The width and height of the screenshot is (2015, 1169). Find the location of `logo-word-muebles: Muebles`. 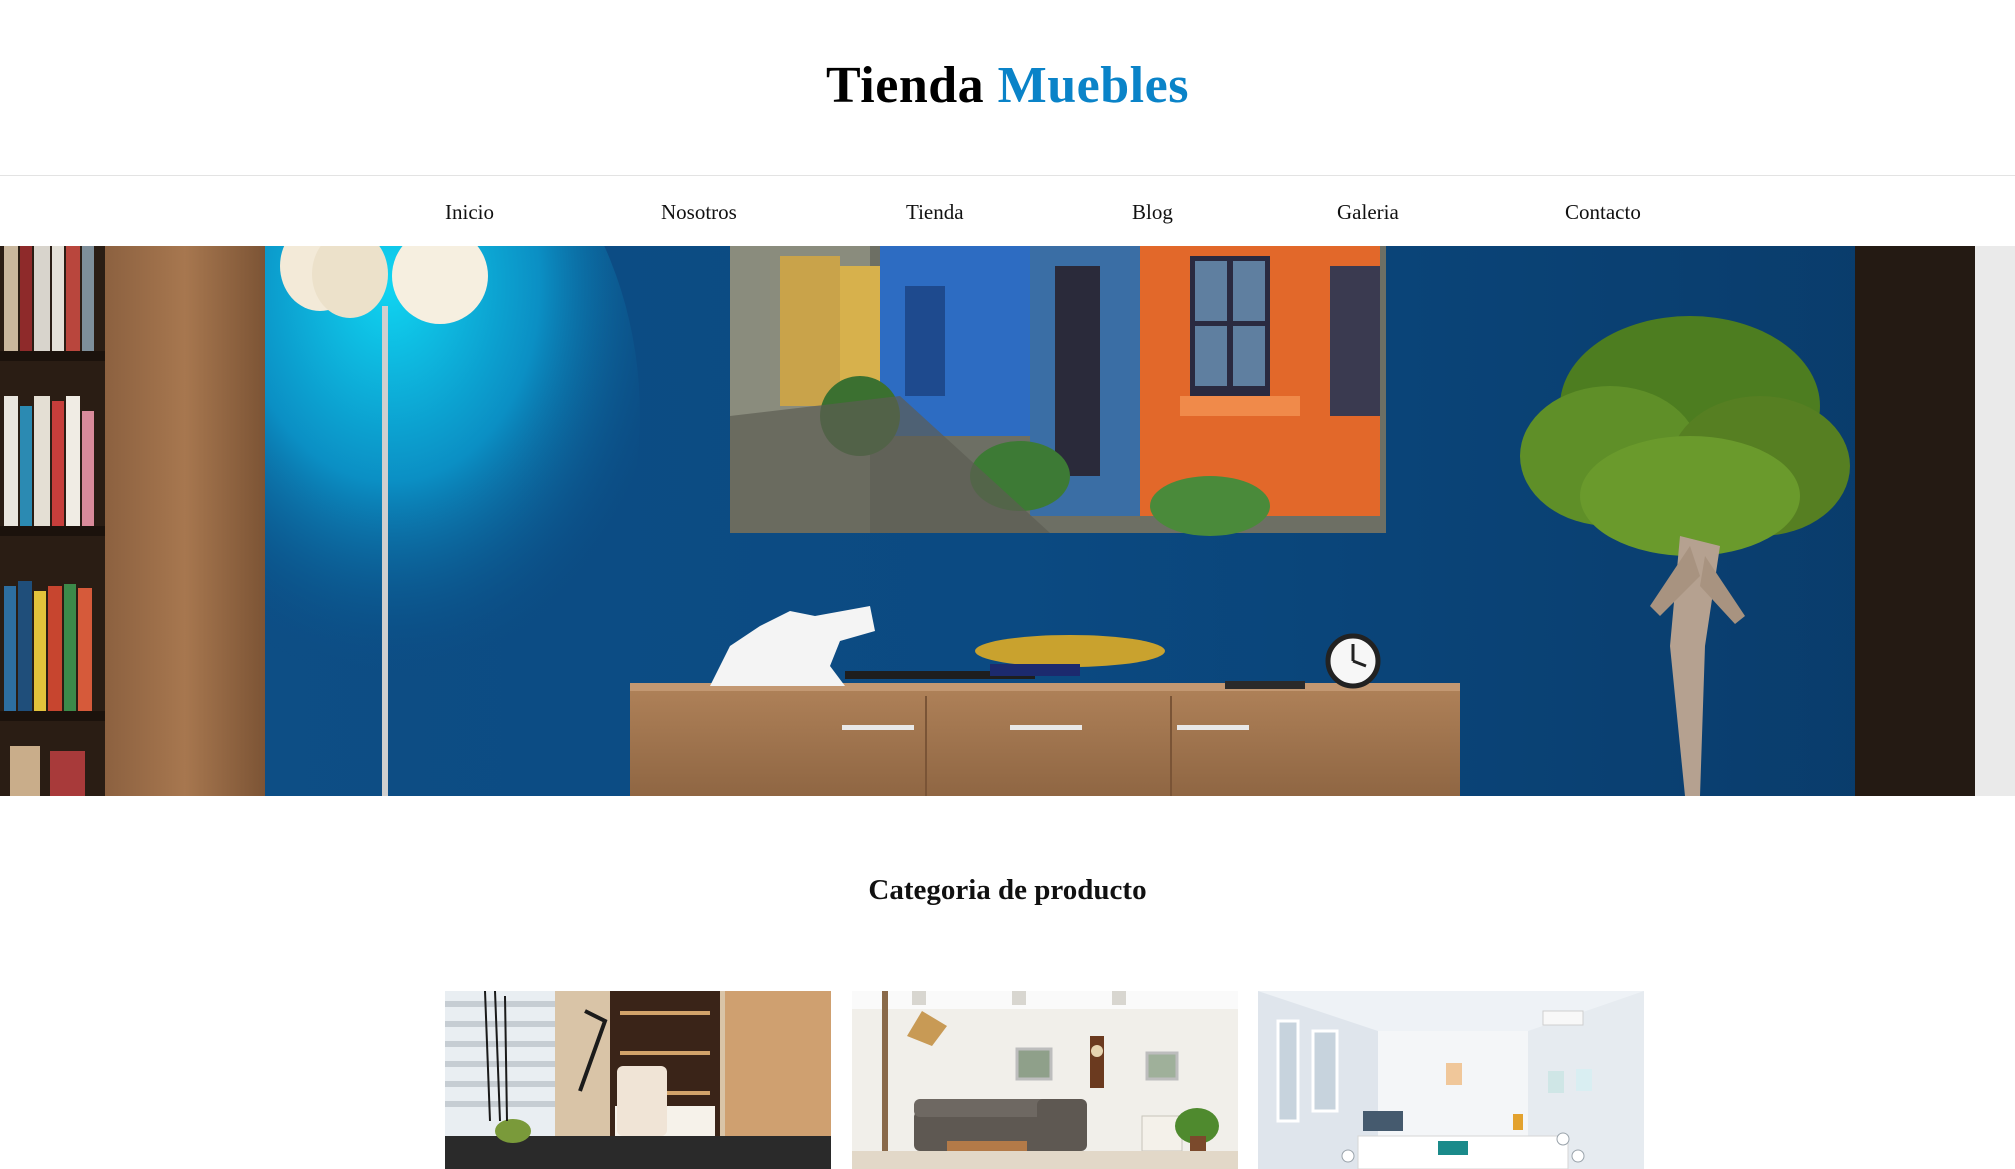

logo-word-muebles: Muebles is located at coordinates (1093, 85).